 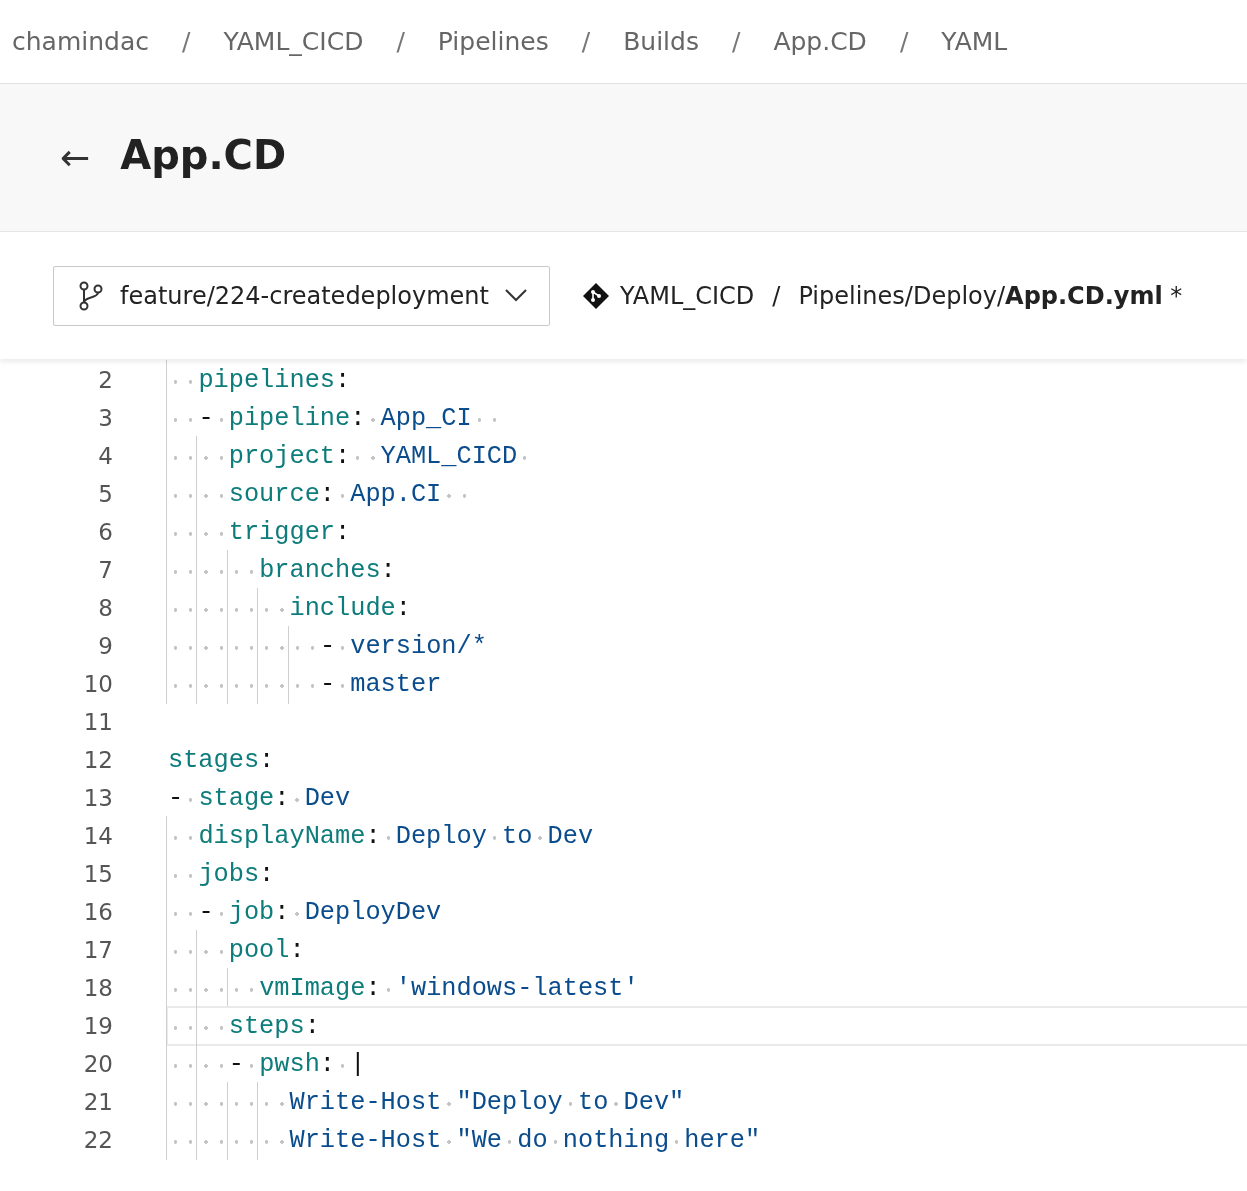 I want to click on line-number: 10, so click(x=97, y=684).